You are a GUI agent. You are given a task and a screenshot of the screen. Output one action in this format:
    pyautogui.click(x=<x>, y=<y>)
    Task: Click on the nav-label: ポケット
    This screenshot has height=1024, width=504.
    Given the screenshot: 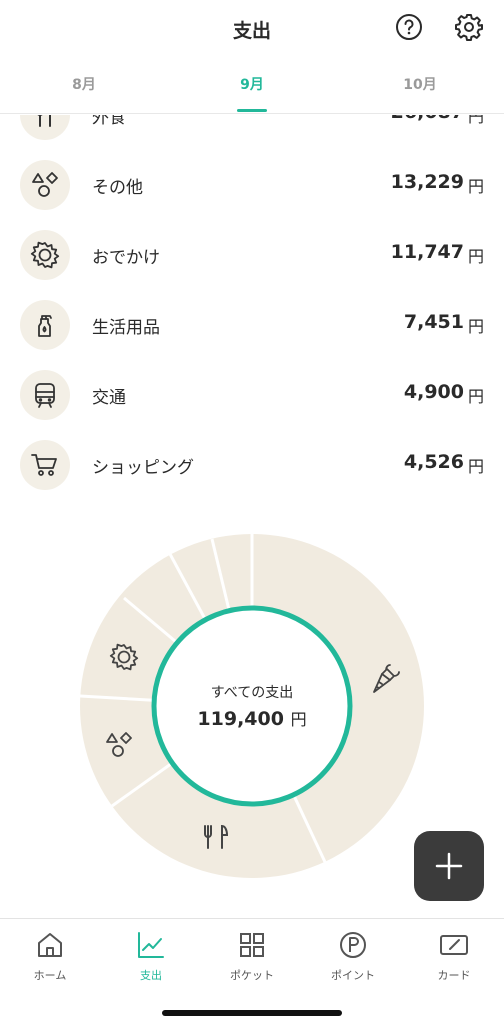 What is the action you would take?
    pyautogui.click(x=252, y=975)
    